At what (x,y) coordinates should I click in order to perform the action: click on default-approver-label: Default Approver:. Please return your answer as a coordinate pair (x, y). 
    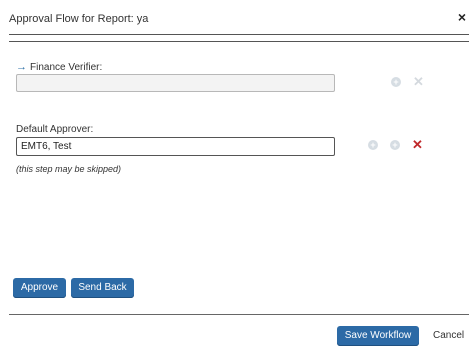
    Looking at the image, I should click on (55, 129).